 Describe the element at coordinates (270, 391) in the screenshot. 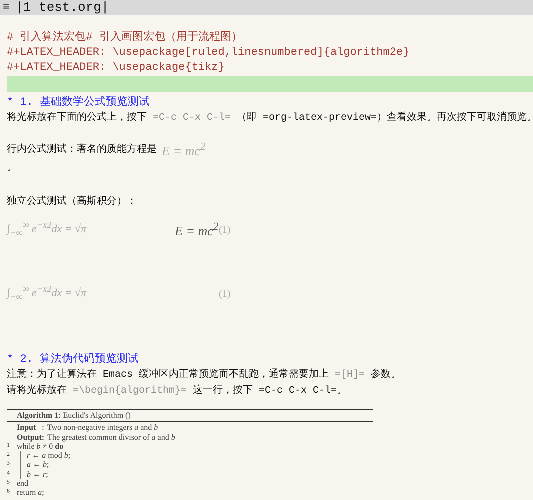

I see `paragraph-text: 这一行，按下 =C-c C-x C-l=。` at that location.